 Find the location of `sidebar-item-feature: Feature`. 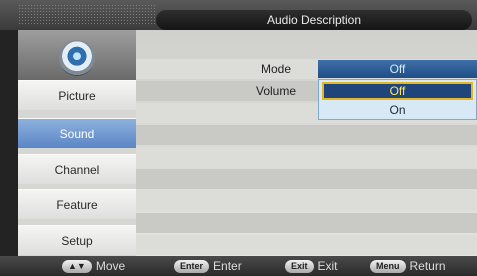

sidebar-item-feature: Feature is located at coordinates (77, 204).